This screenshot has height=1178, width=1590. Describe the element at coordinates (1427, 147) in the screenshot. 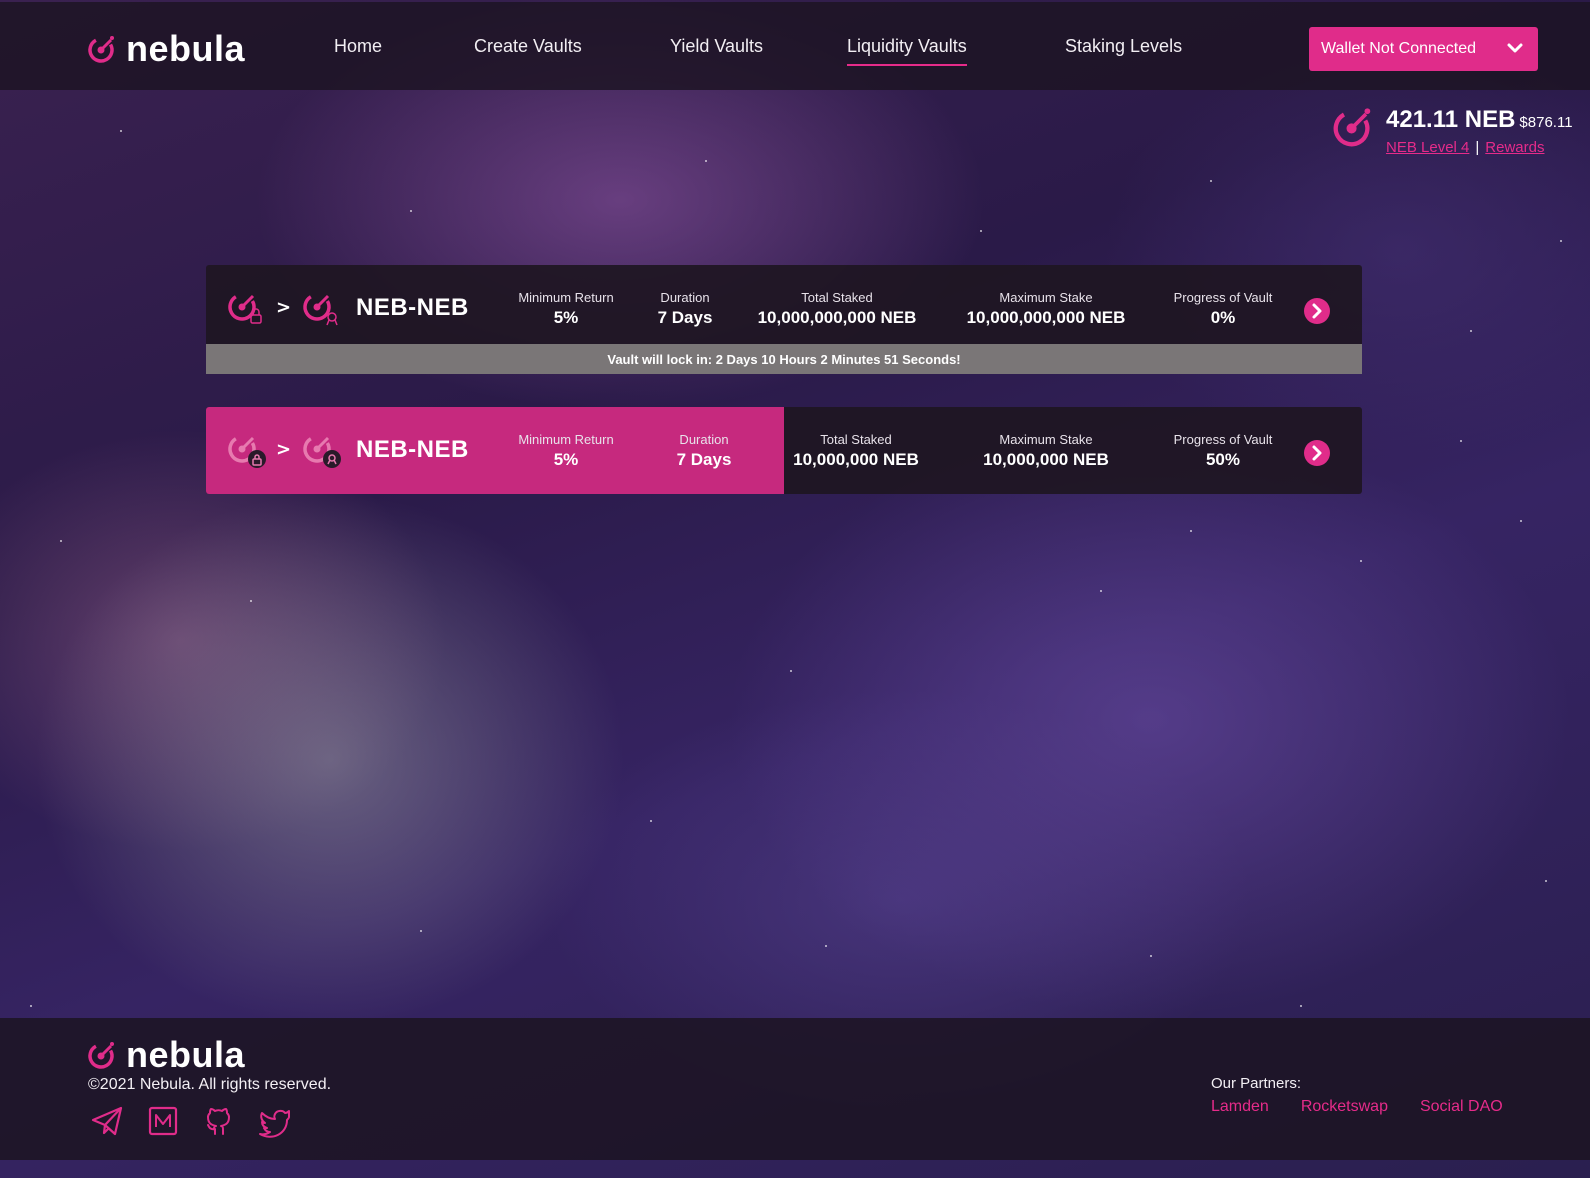

I see `neb-level-link: NEB Level 4` at that location.